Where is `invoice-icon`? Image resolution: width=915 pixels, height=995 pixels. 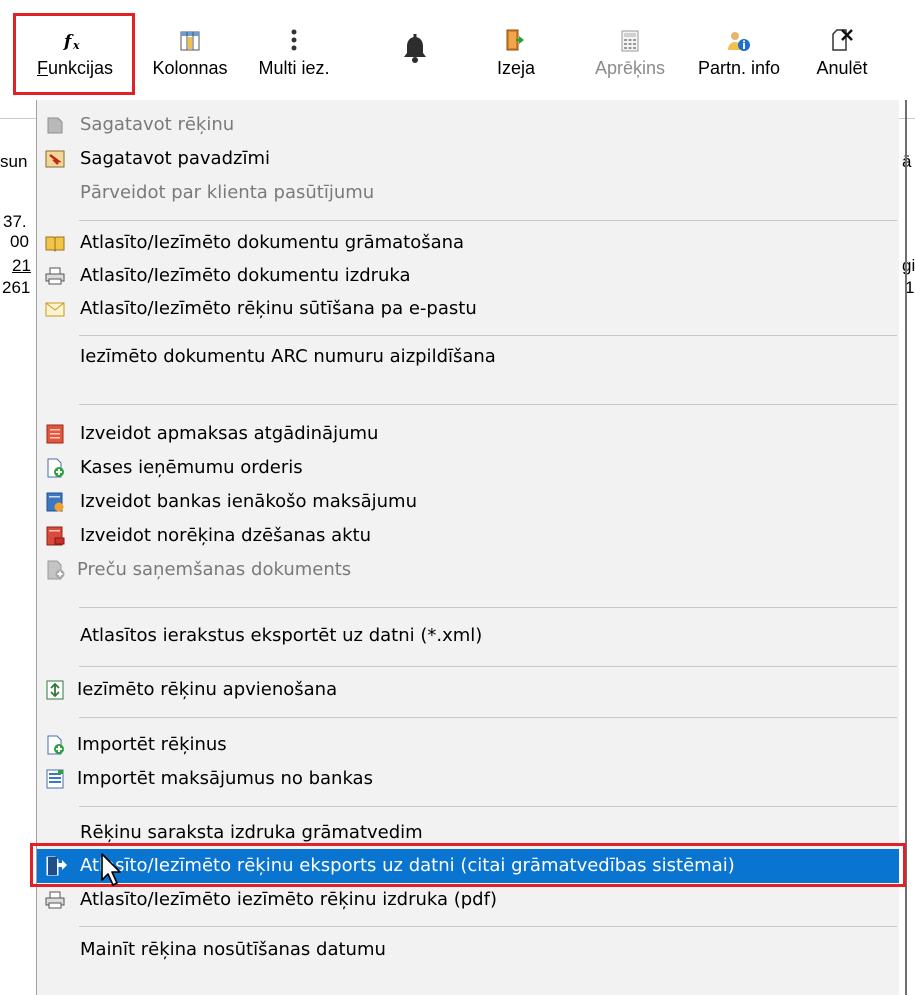 invoice-icon is located at coordinates (55, 125).